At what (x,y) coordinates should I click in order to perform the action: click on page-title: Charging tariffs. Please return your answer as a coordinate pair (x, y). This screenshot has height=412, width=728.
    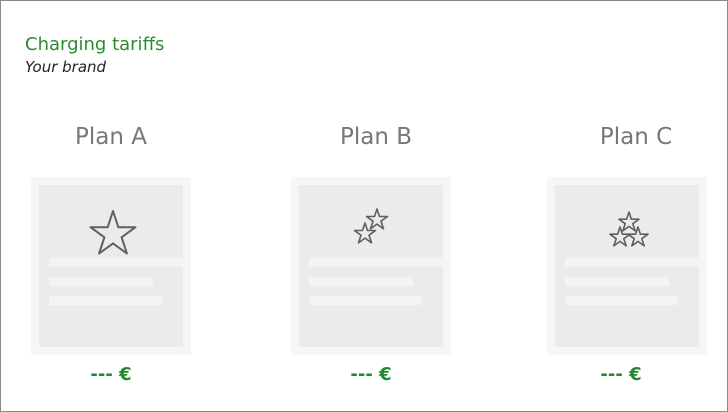
    Looking at the image, I should click on (95, 44).